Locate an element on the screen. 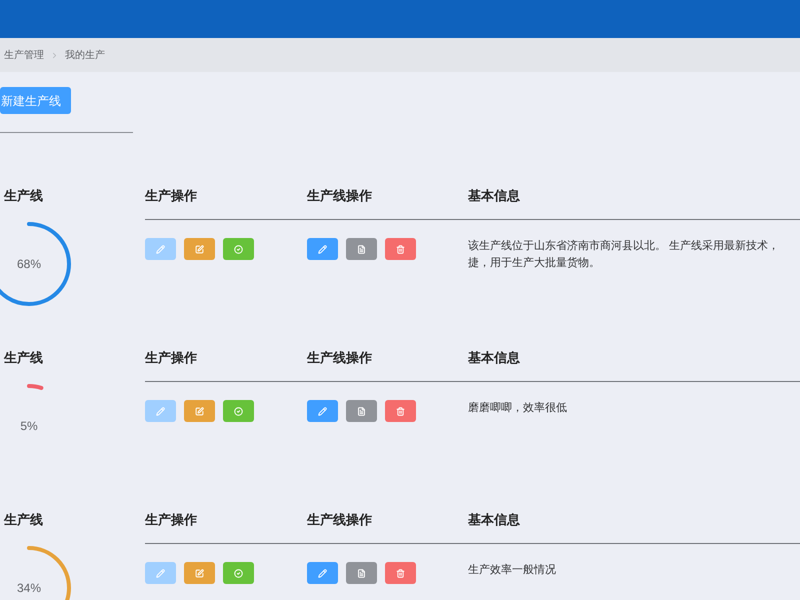 Image resolution: width=800 pixels, height=600 pixels. progress-percent: 5% is located at coordinates (29, 426).